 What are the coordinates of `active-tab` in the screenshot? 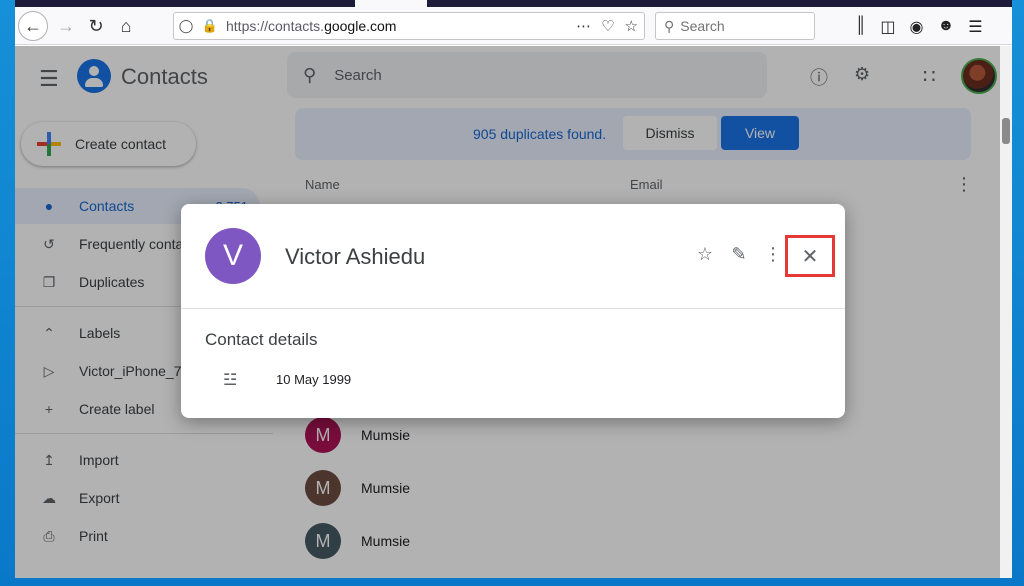 It's located at (391, 3).